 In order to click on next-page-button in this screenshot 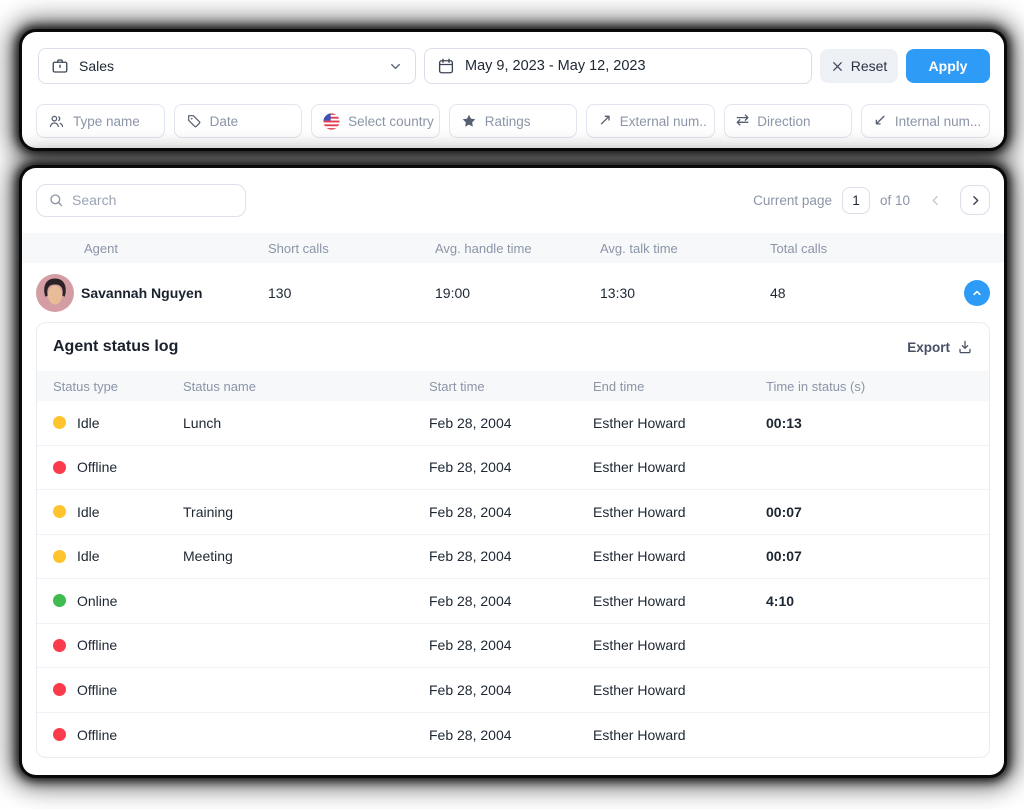, I will do `click(975, 200)`.